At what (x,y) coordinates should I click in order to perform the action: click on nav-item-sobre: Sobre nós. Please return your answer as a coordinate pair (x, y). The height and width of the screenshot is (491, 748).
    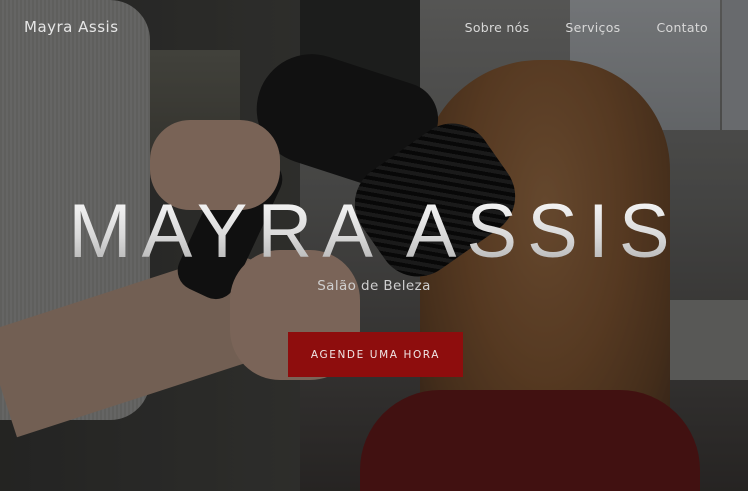
    Looking at the image, I should click on (497, 27).